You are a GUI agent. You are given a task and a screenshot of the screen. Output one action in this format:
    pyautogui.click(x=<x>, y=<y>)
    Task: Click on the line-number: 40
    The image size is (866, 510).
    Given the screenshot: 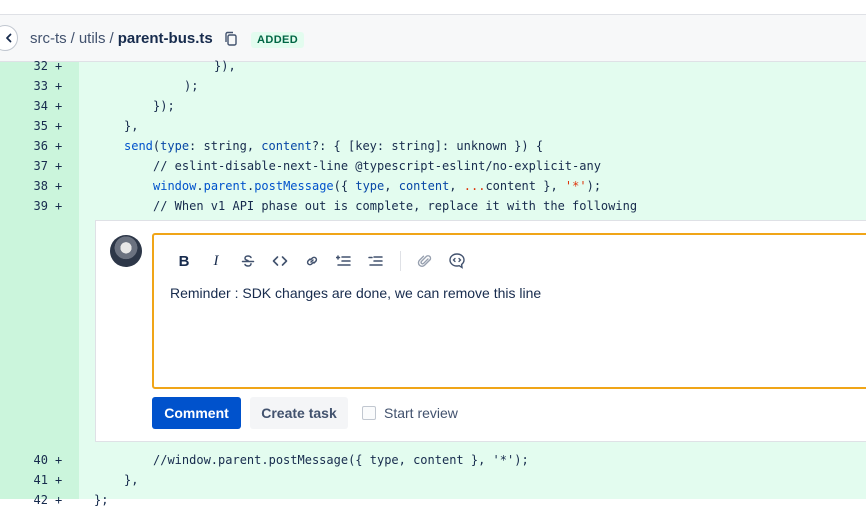 What is the action you would take?
    pyautogui.click(x=24, y=460)
    